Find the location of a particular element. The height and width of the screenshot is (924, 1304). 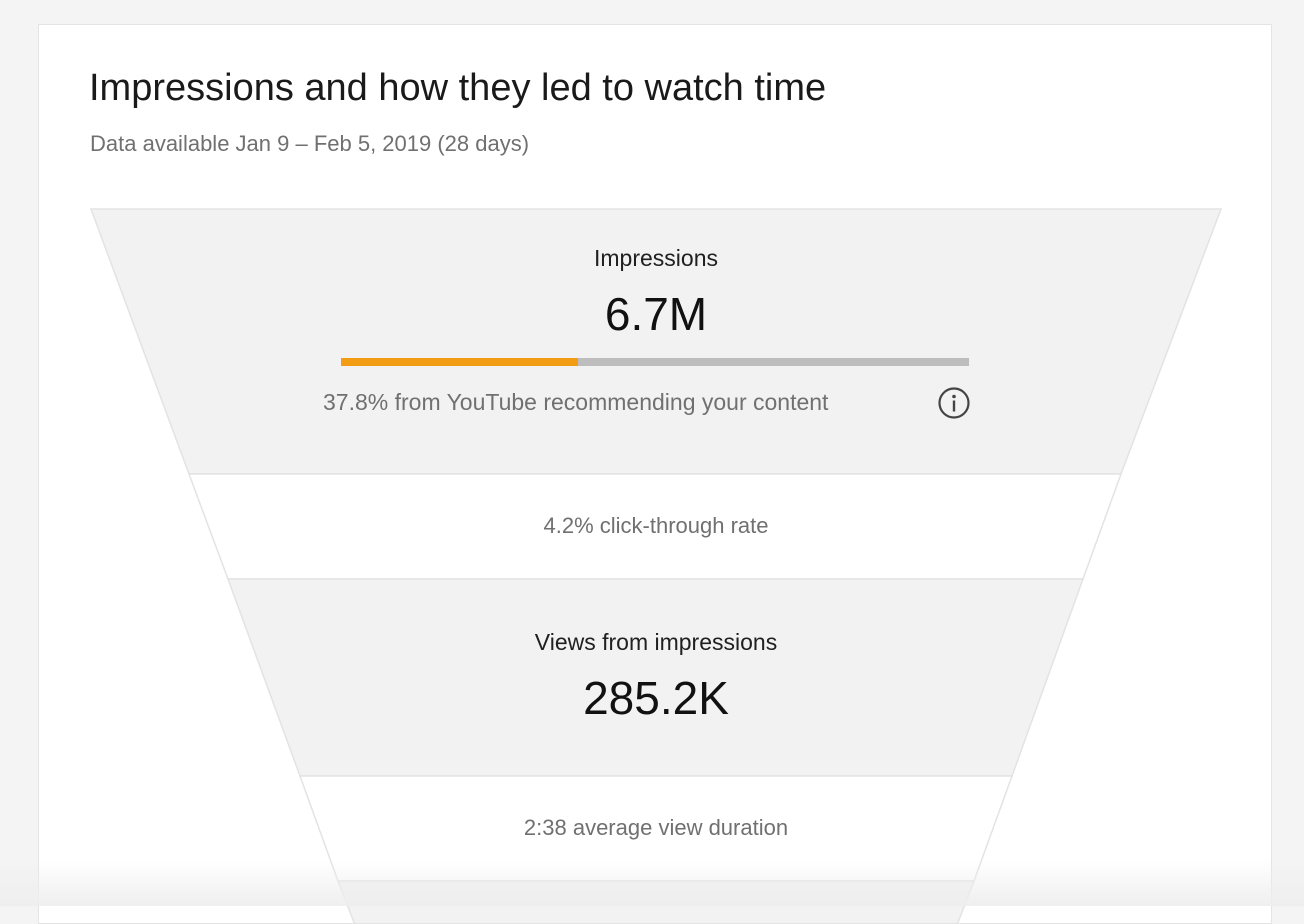

recommendation-share-bar is located at coordinates (655, 362).